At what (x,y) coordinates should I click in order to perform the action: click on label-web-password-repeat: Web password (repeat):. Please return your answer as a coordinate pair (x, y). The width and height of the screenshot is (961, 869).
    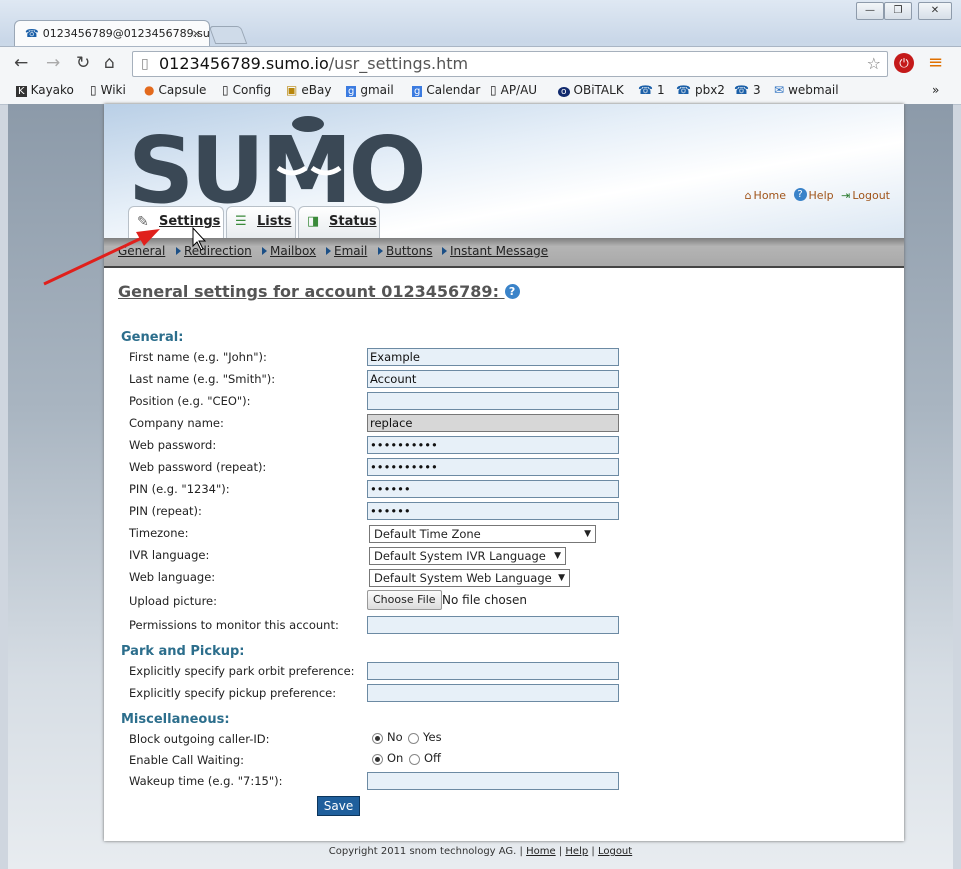
    Looking at the image, I should click on (198, 467).